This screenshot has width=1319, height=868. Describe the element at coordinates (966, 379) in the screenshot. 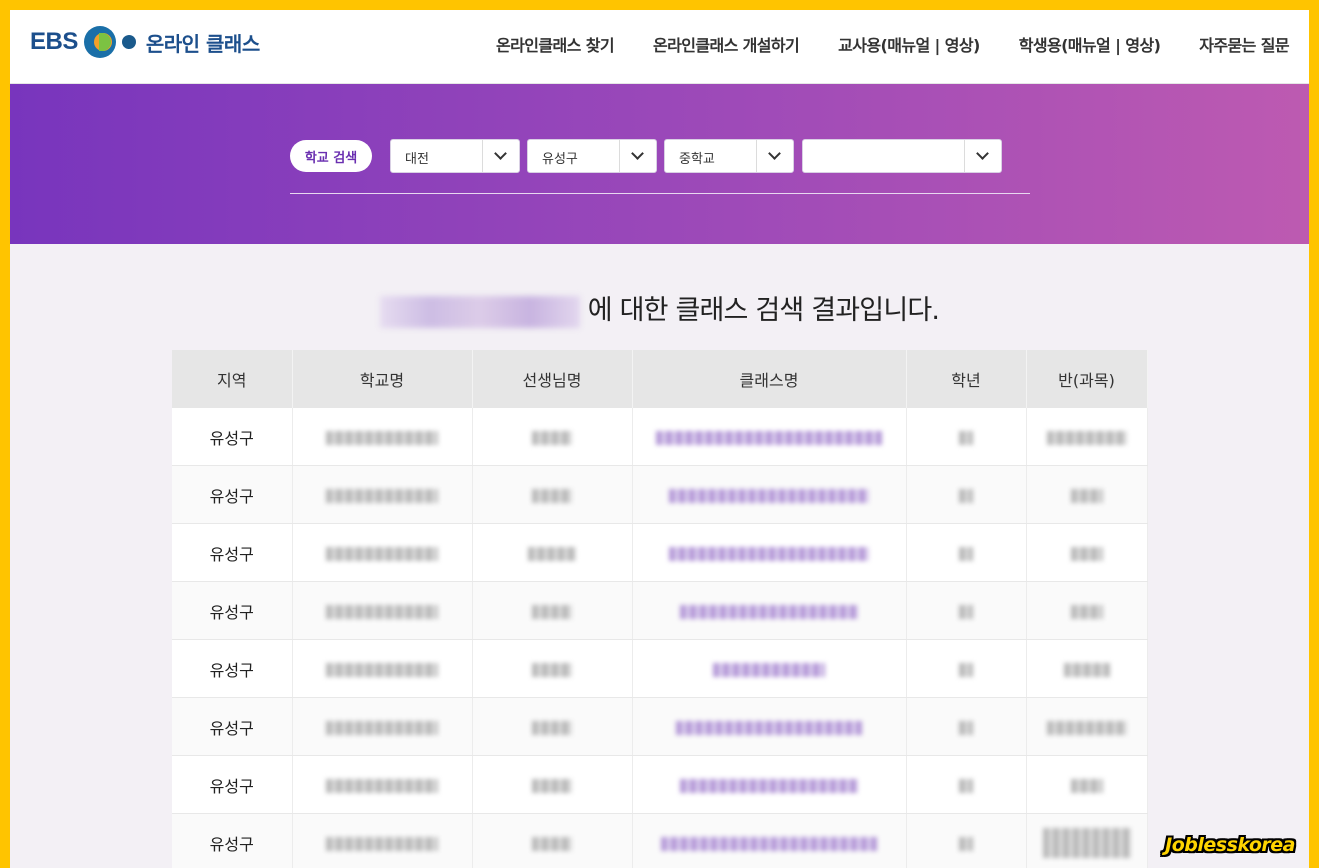

I see `col-header-grade: 학년` at that location.